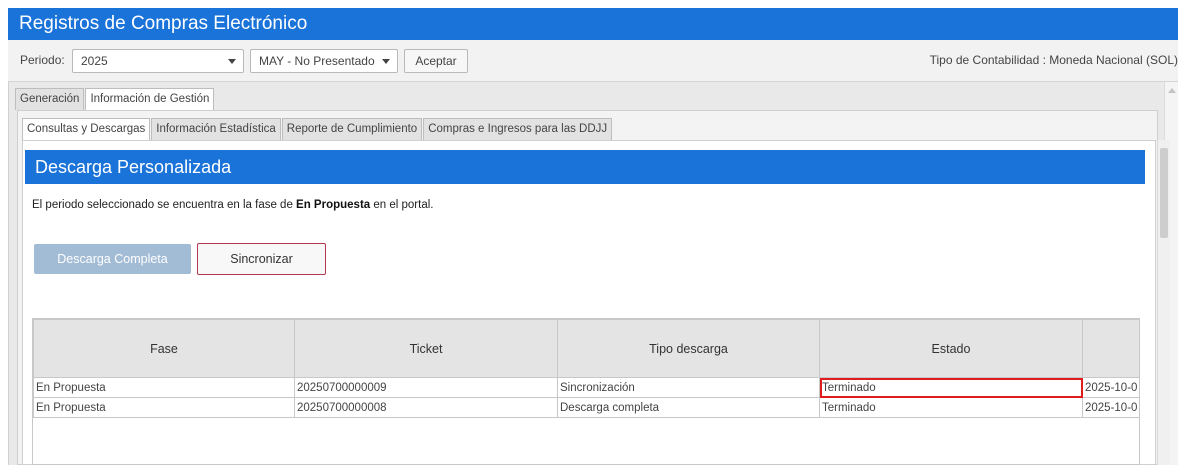  I want to click on full-download-button: Descarga Completa, so click(112, 259).